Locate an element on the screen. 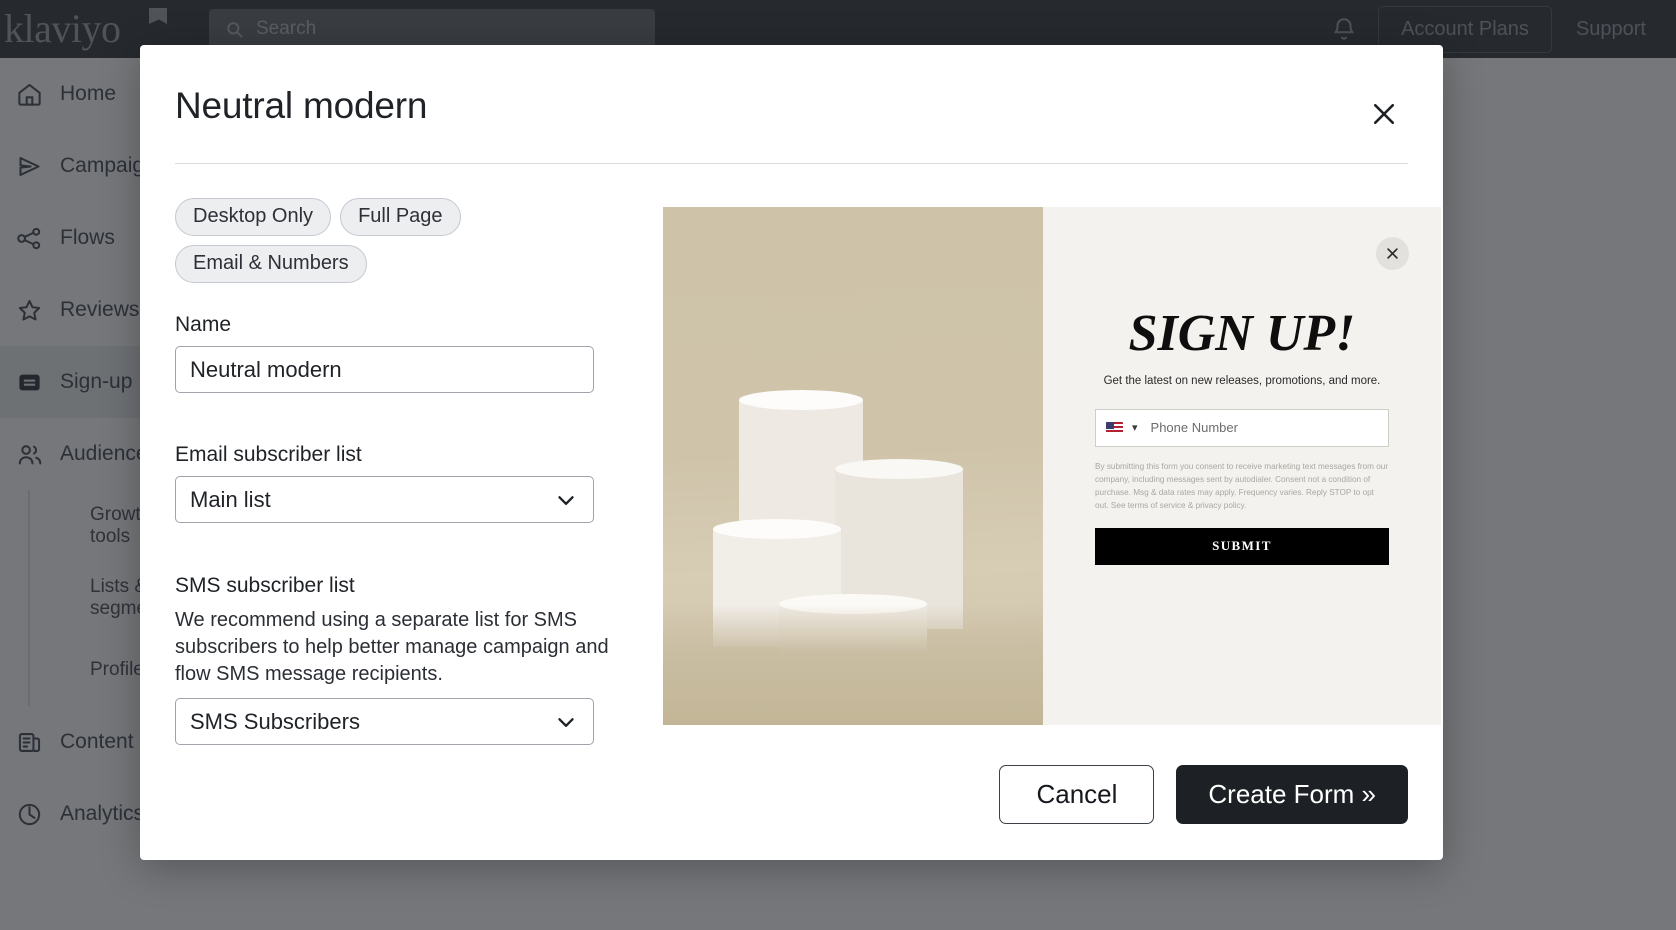 The width and height of the screenshot is (1676, 930). preview-phone-input: ▾ Phone Number is located at coordinates (1242, 427).